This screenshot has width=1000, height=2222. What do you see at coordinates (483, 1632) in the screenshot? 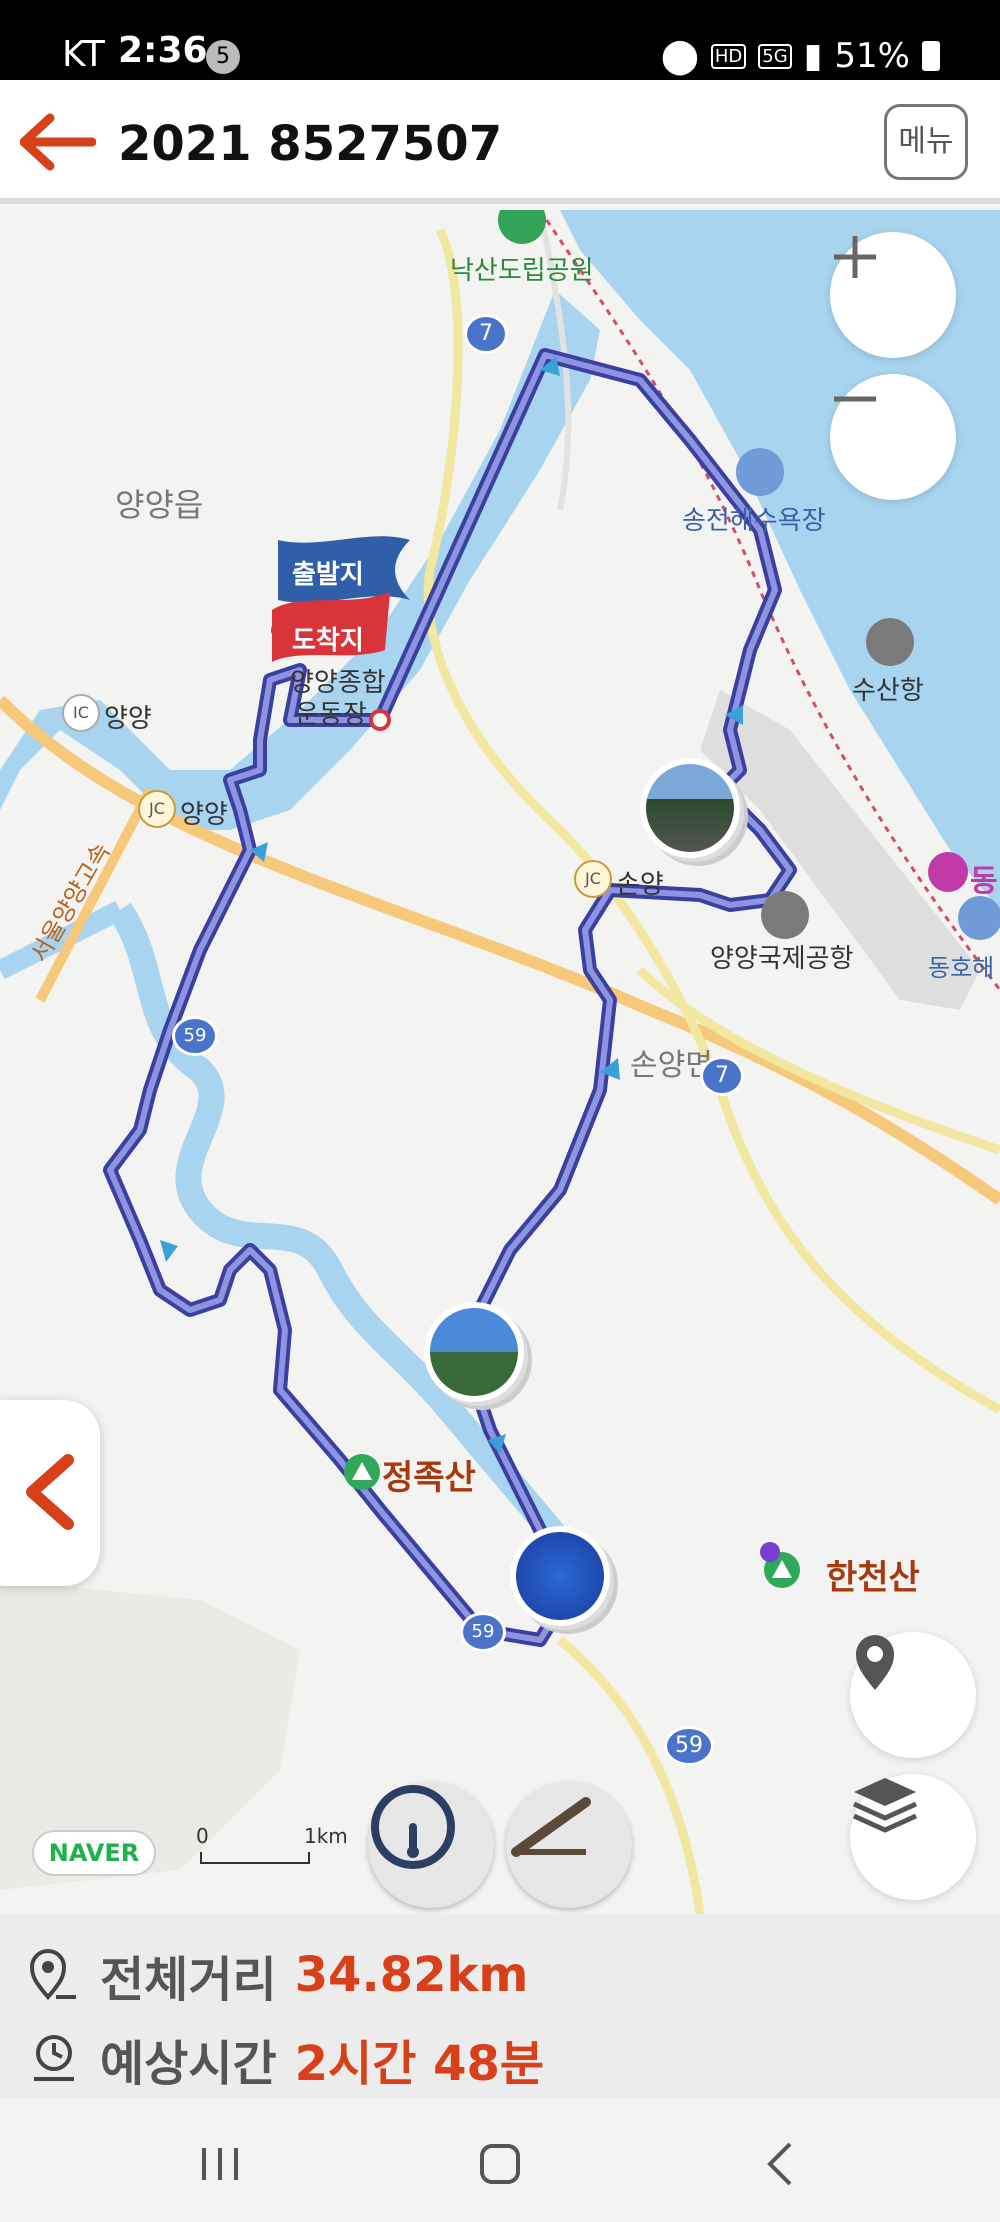
I see `road-badge-59-river: 59` at bounding box center [483, 1632].